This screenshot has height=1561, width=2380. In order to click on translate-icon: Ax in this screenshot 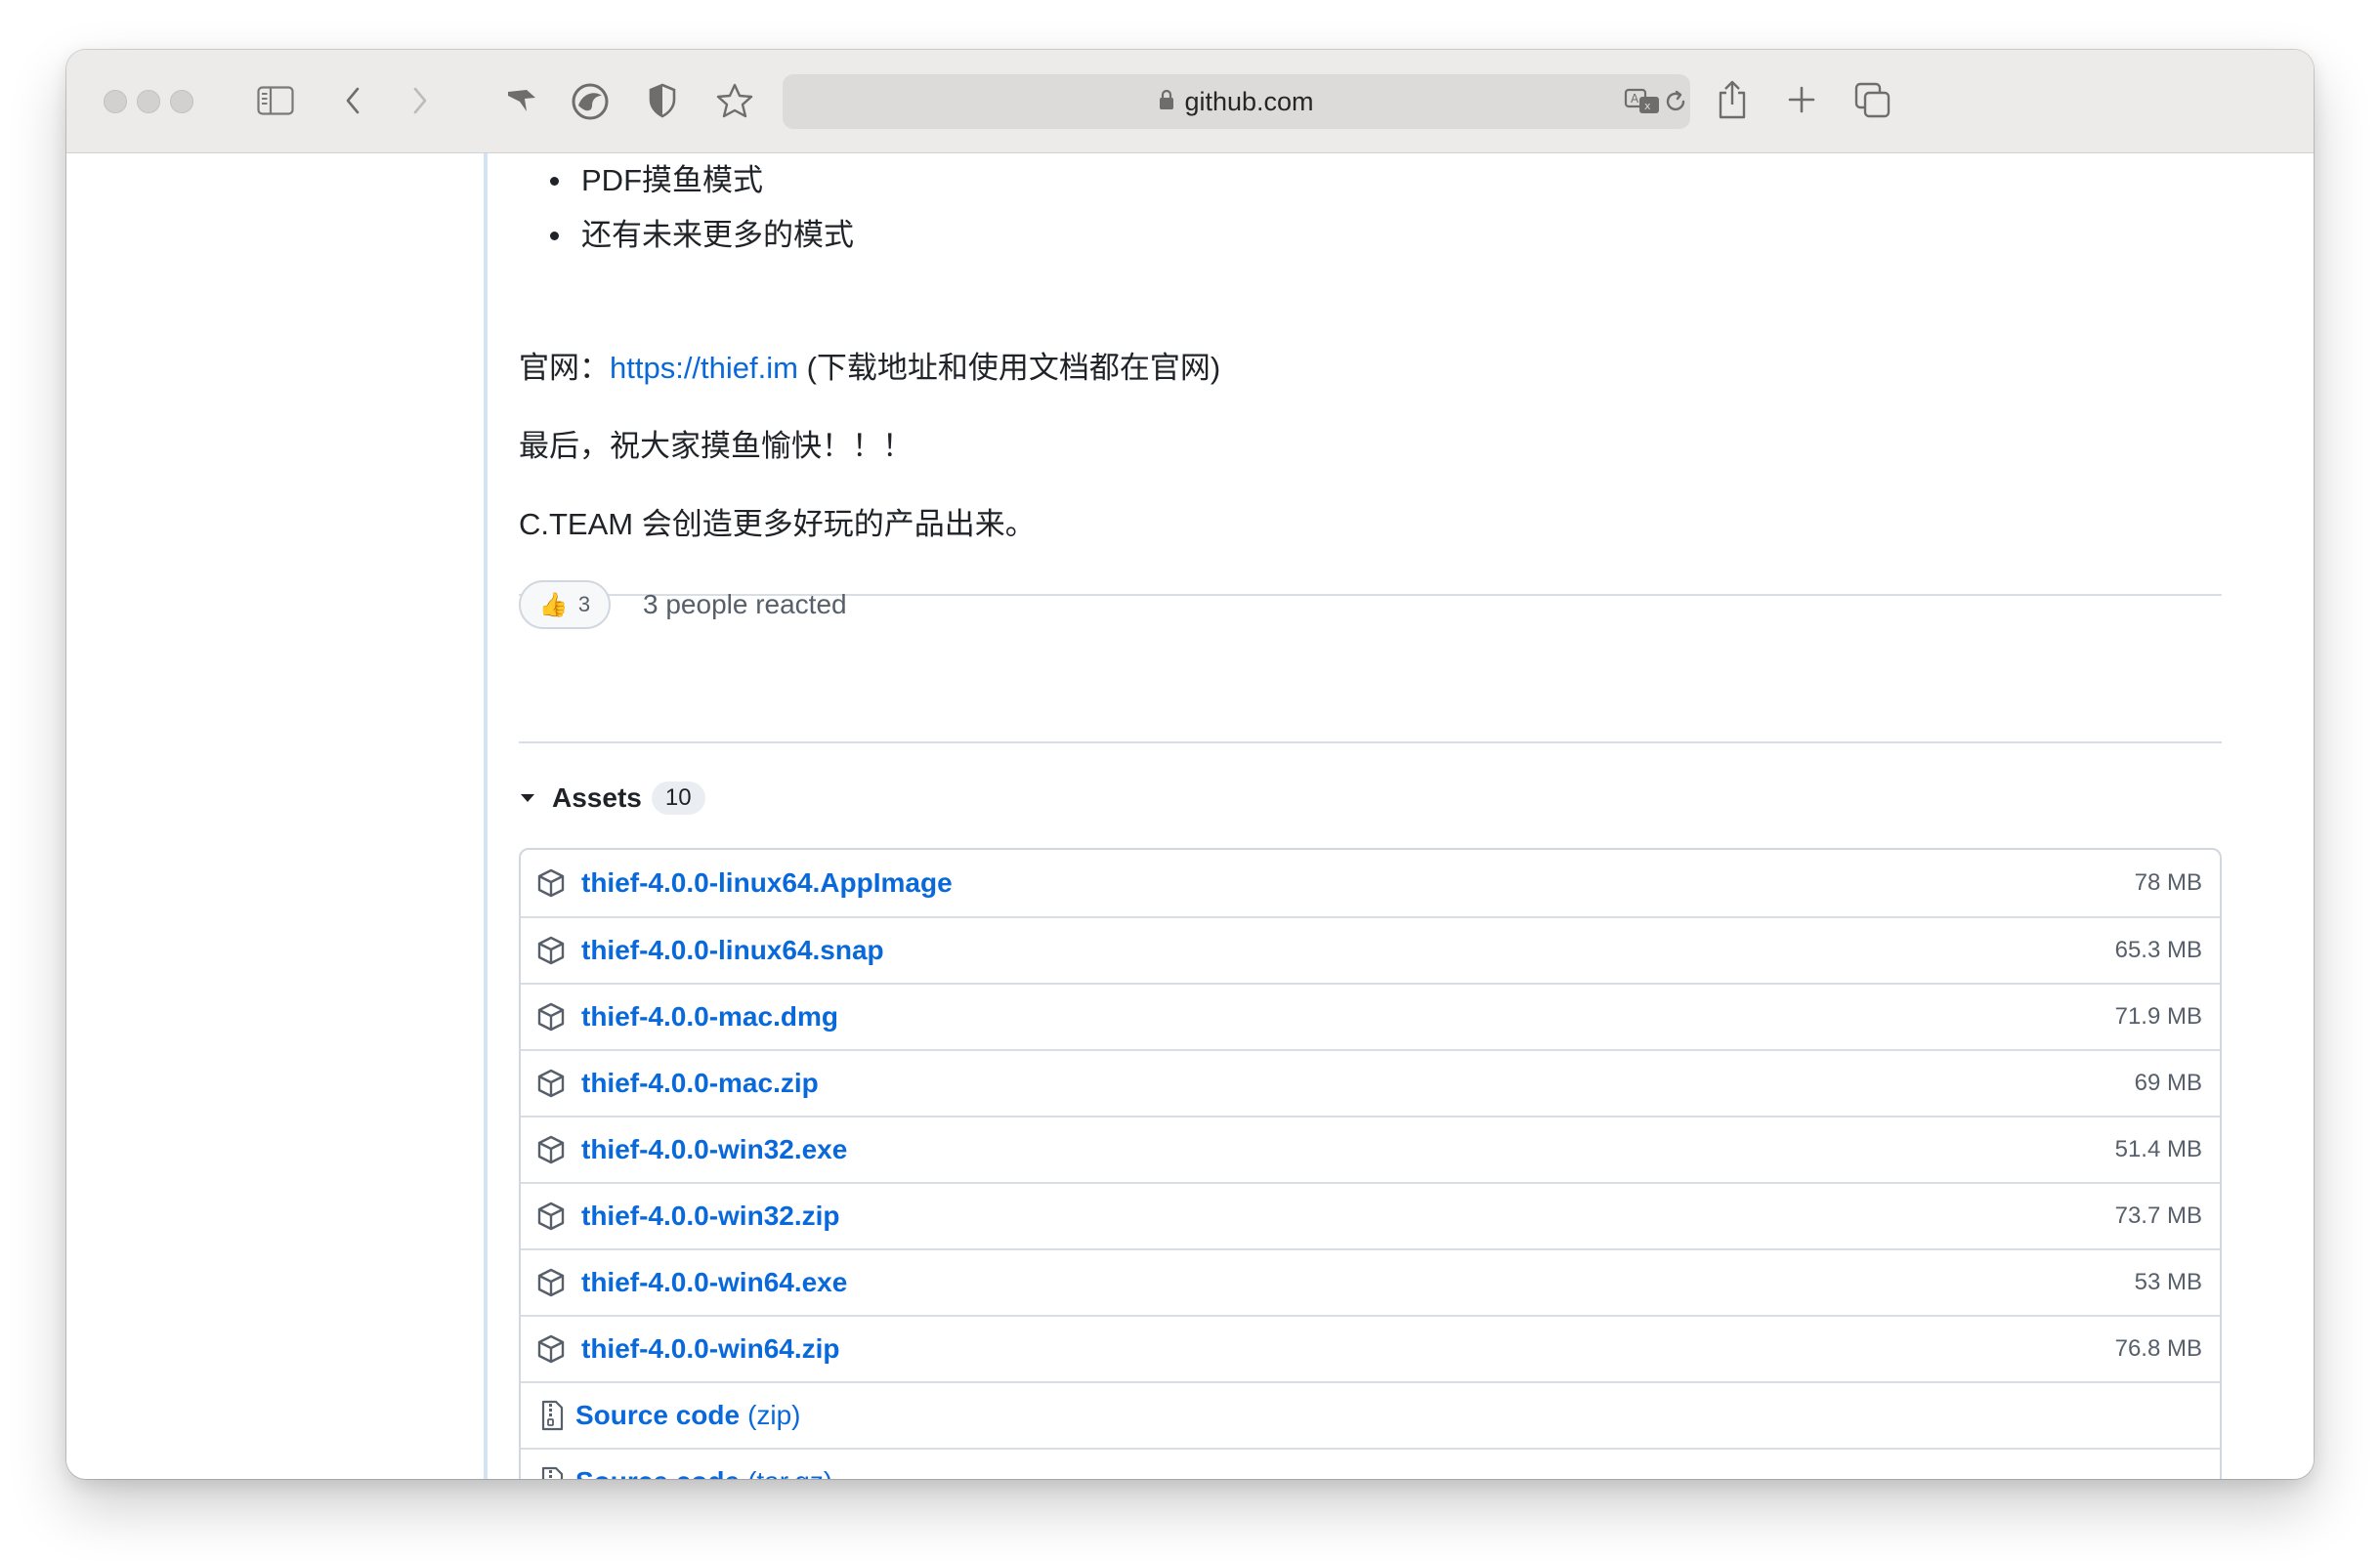, I will do `click(1642, 101)`.